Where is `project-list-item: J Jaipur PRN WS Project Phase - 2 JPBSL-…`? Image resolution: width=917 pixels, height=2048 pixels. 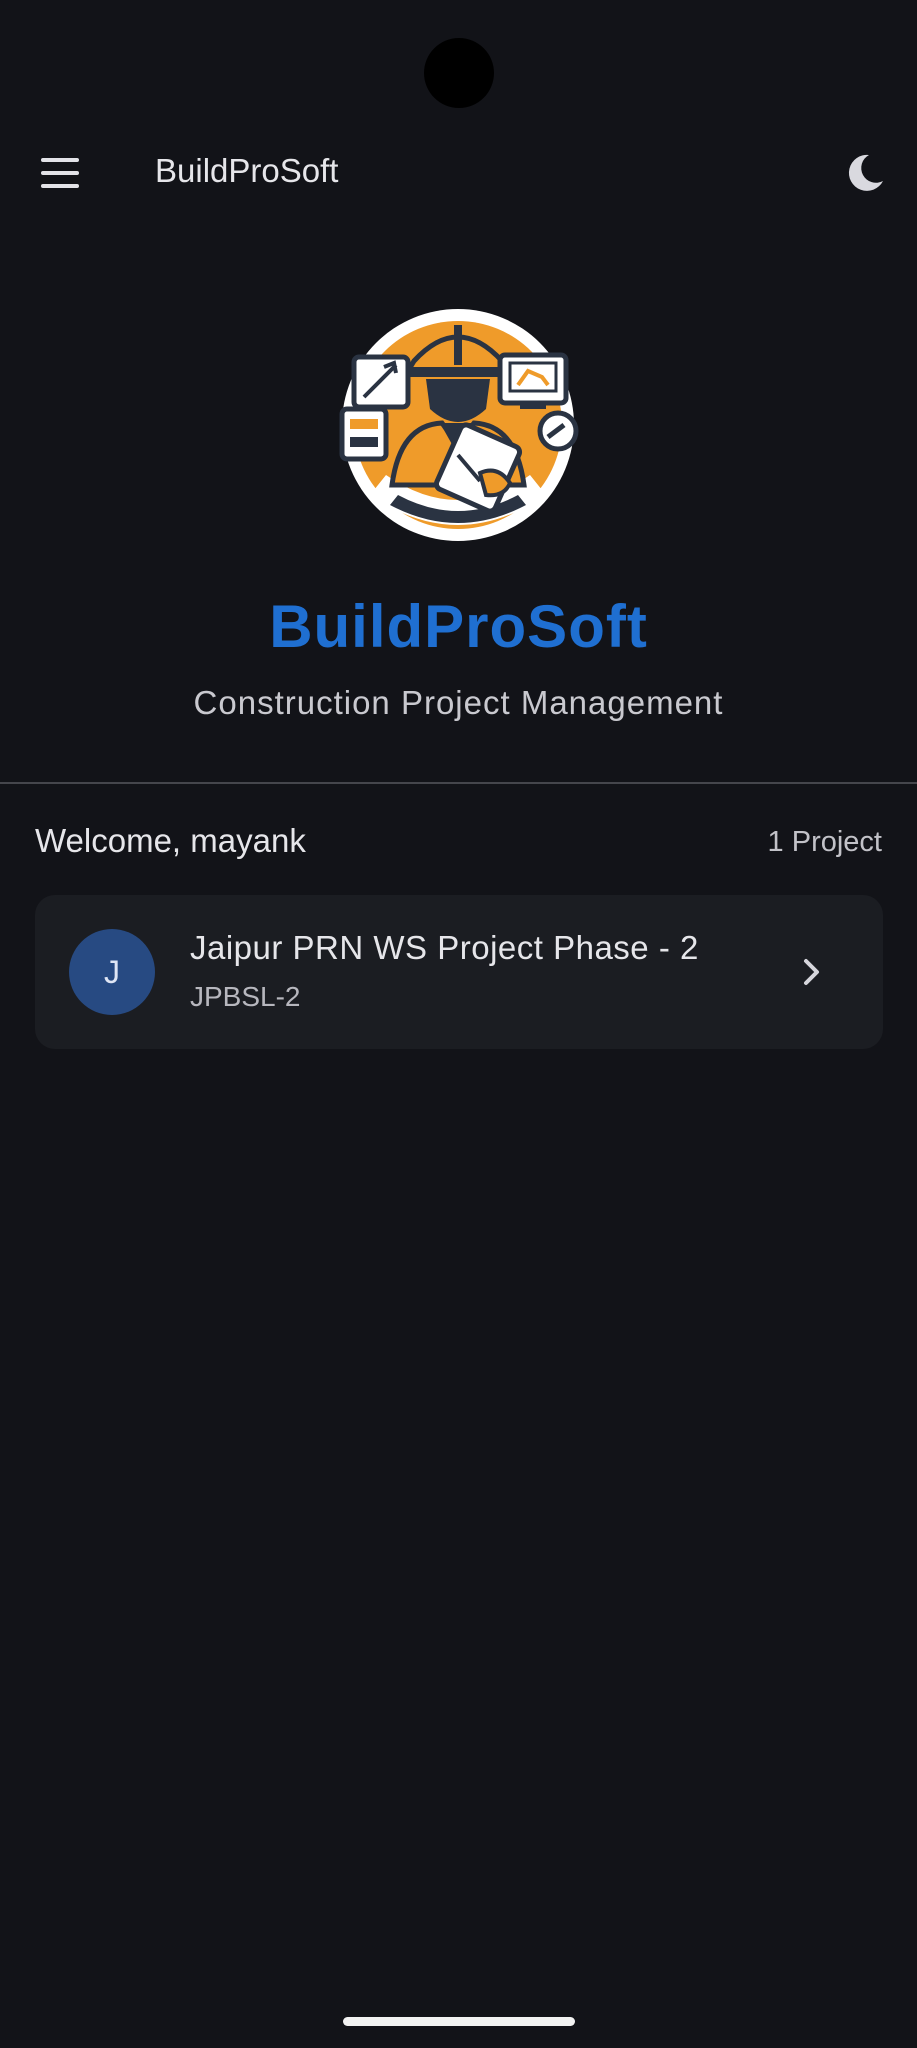 project-list-item: J Jaipur PRN WS Project Phase - 2 JPBSL-… is located at coordinates (459, 972).